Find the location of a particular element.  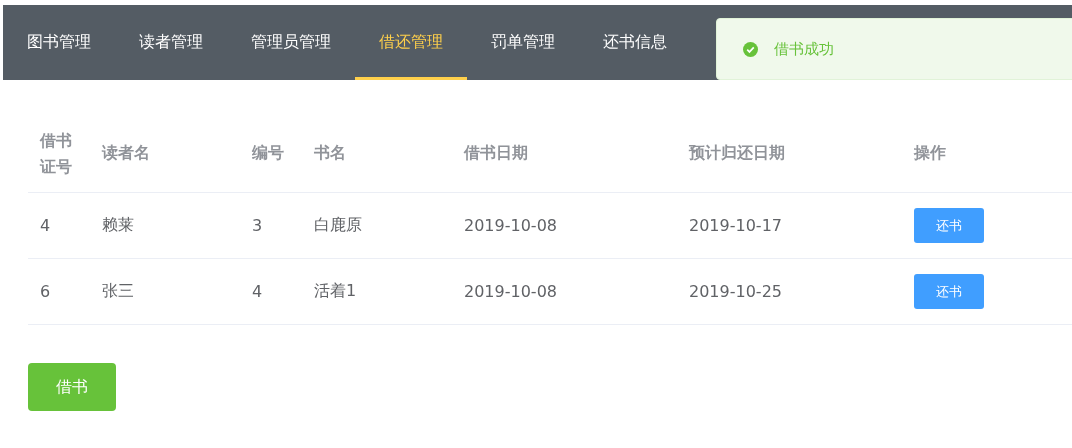

toast-message: 借书成功 is located at coordinates (804, 49).